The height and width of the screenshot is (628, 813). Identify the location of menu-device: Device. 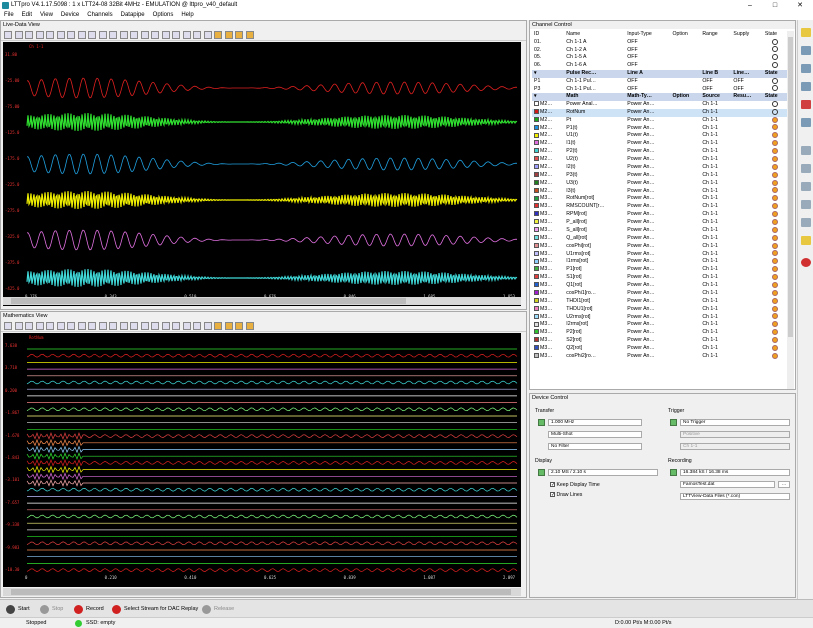
(70, 15).